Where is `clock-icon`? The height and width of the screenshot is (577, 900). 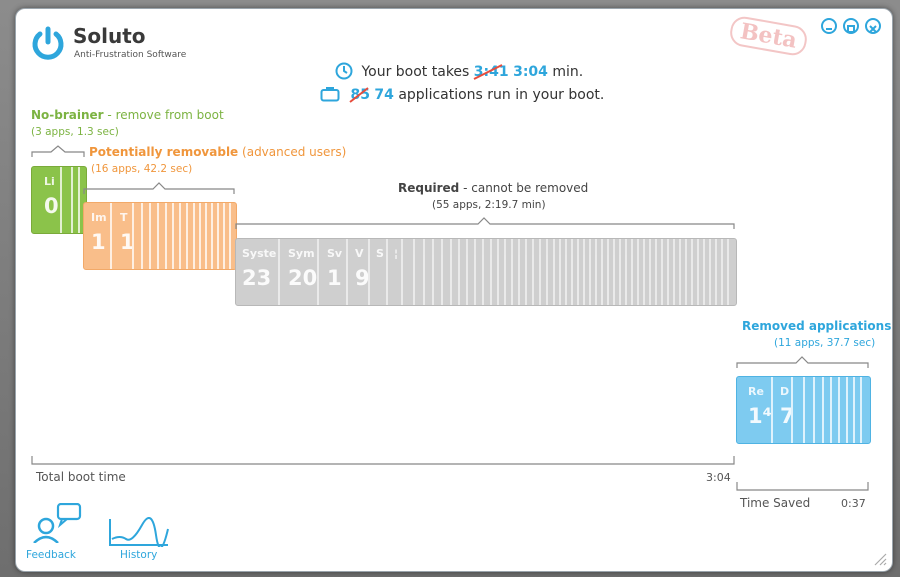 clock-icon is located at coordinates (344, 71).